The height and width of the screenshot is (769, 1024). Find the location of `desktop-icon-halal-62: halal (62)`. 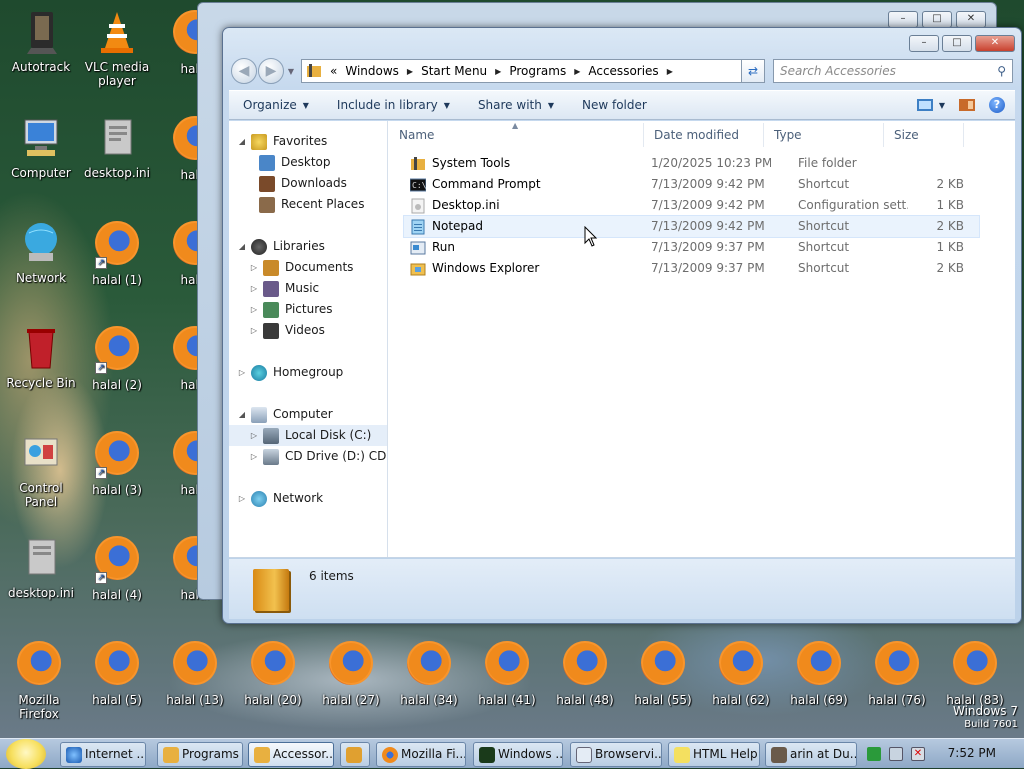

desktop-icon-halal-62: halal (62) is located at coordinates (741, 673).